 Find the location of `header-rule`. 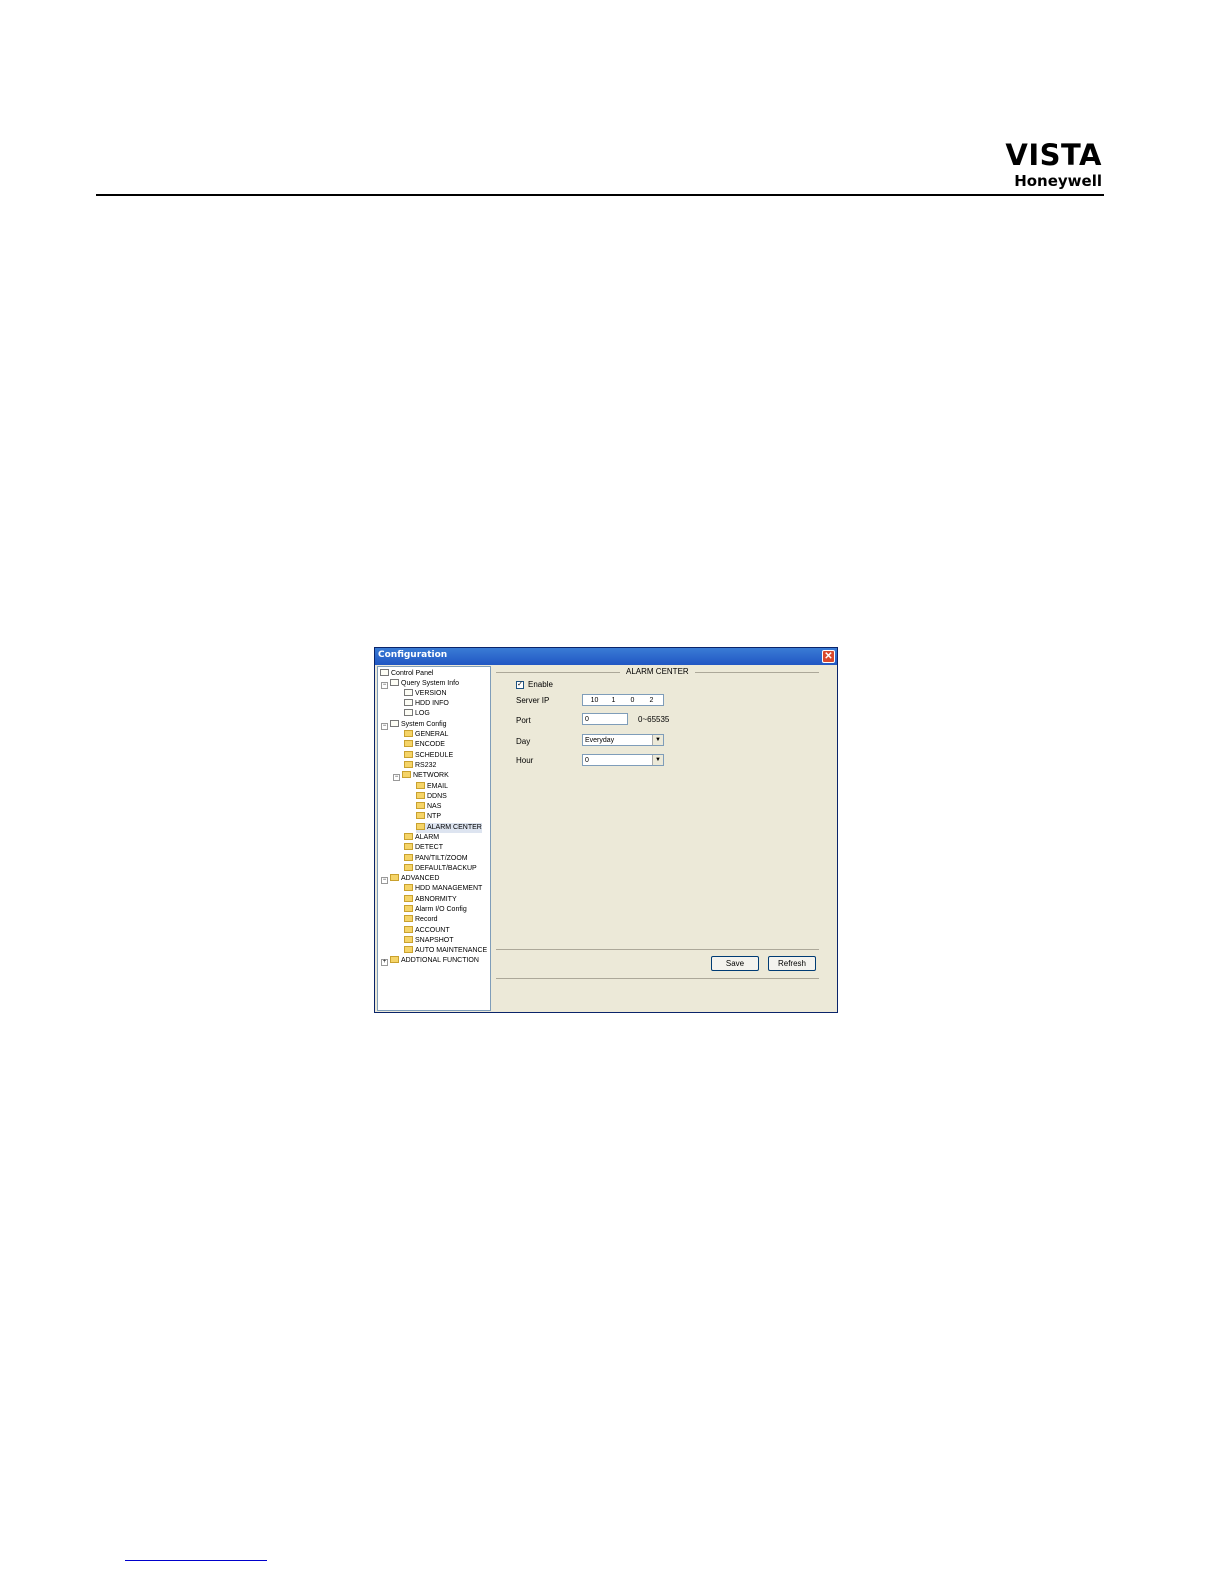

header-rule is located at coordinates (600, 195).